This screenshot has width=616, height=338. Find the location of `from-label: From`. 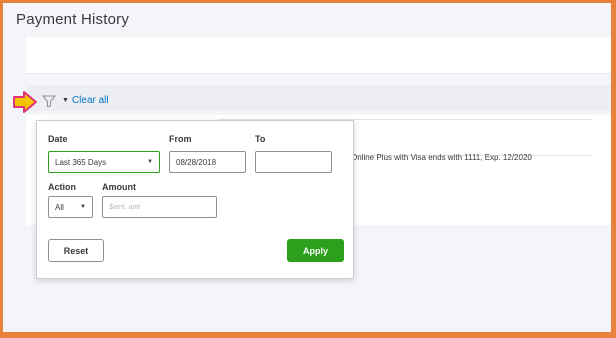

from-label: From is located at coordinates (180, 139).